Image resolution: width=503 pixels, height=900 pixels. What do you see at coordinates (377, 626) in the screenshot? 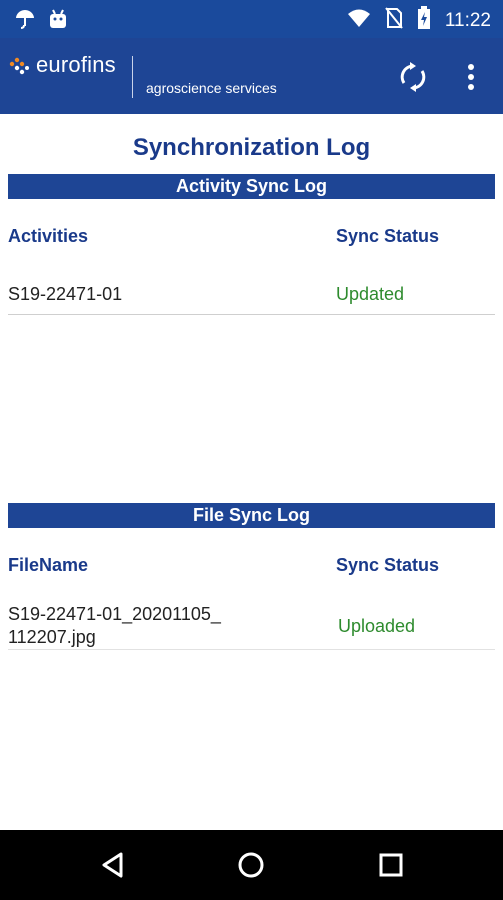
I see `status-badge: Uploaded` at bounding box center [377, 626].